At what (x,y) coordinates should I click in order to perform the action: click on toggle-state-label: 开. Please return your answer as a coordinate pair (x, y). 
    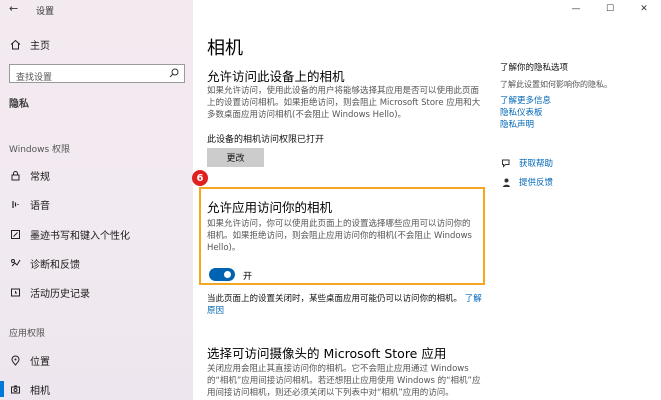
    Looking at the image, I should click on (248, 277).